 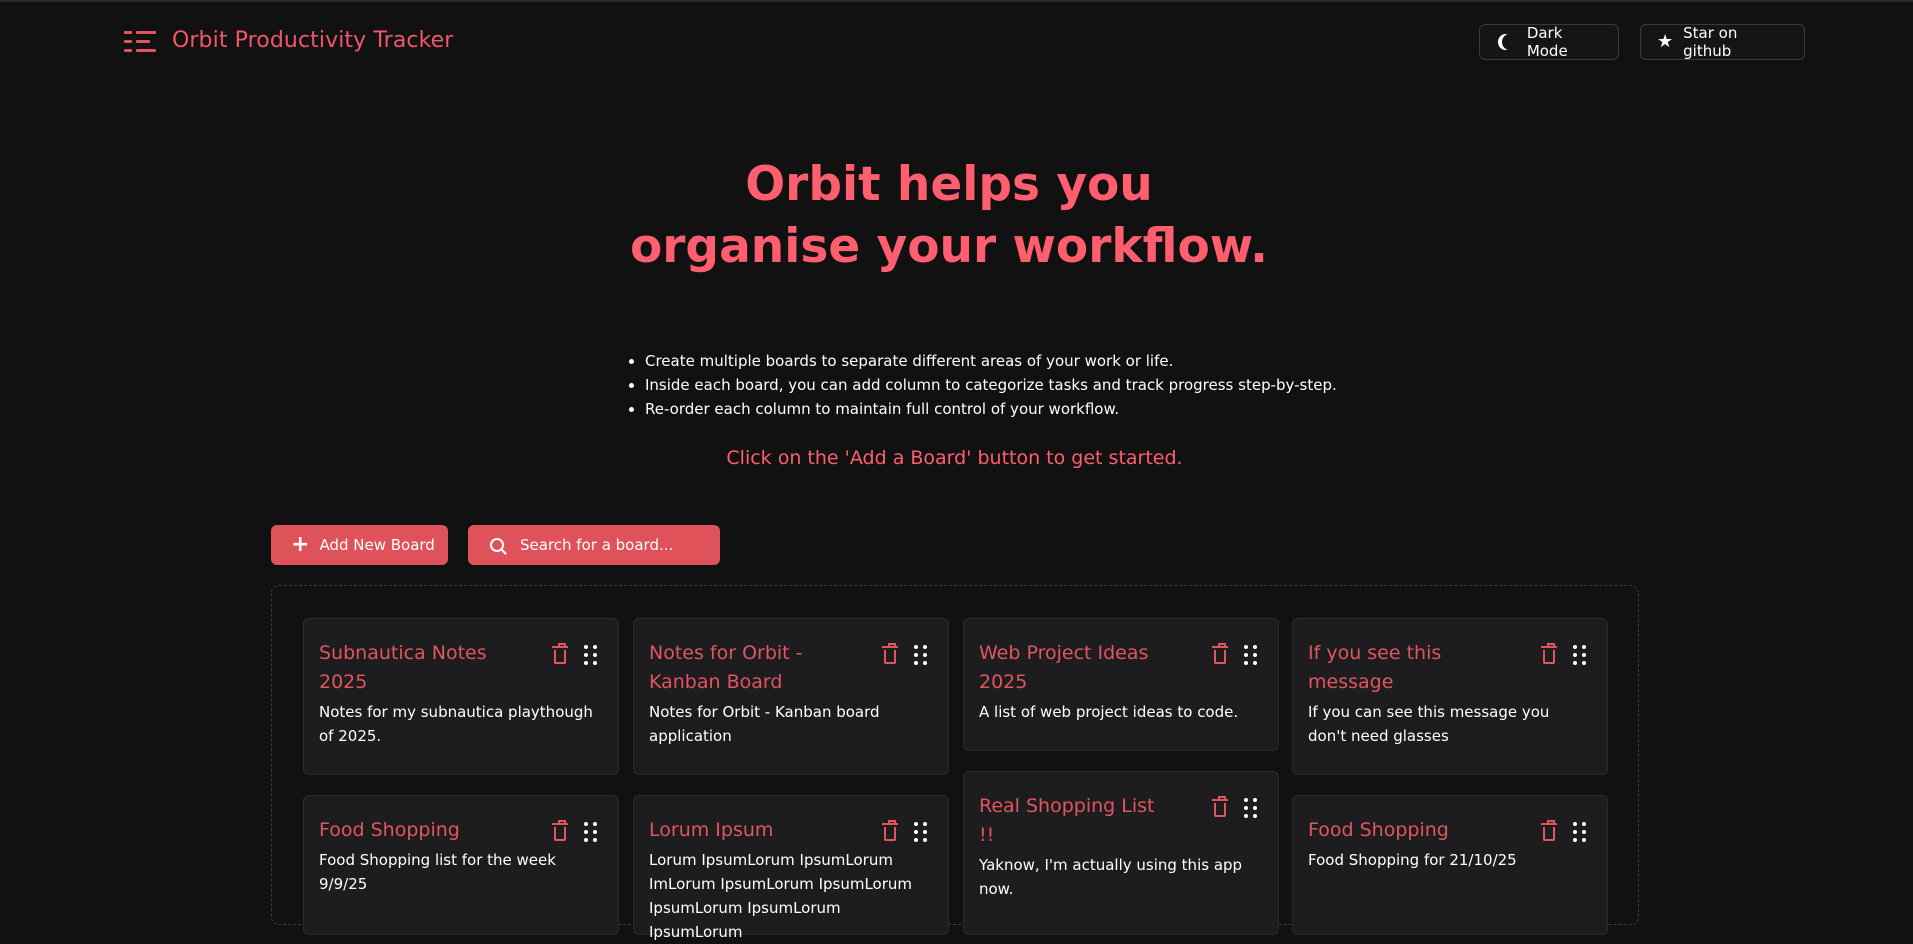 What do you see at coordinates (140, 41) in the screenshot?
I see `list-icon` at bounding box center [140, 41].